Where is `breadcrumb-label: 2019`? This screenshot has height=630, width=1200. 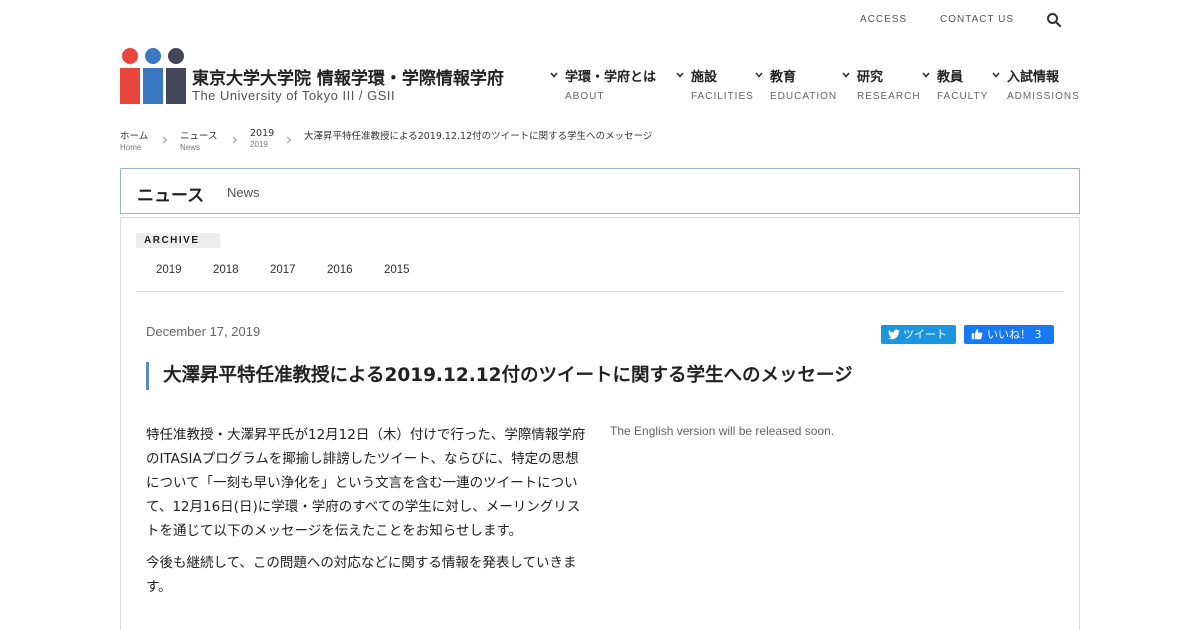 breadcrumb-label: 2019 is located at coordinates (262, 133).